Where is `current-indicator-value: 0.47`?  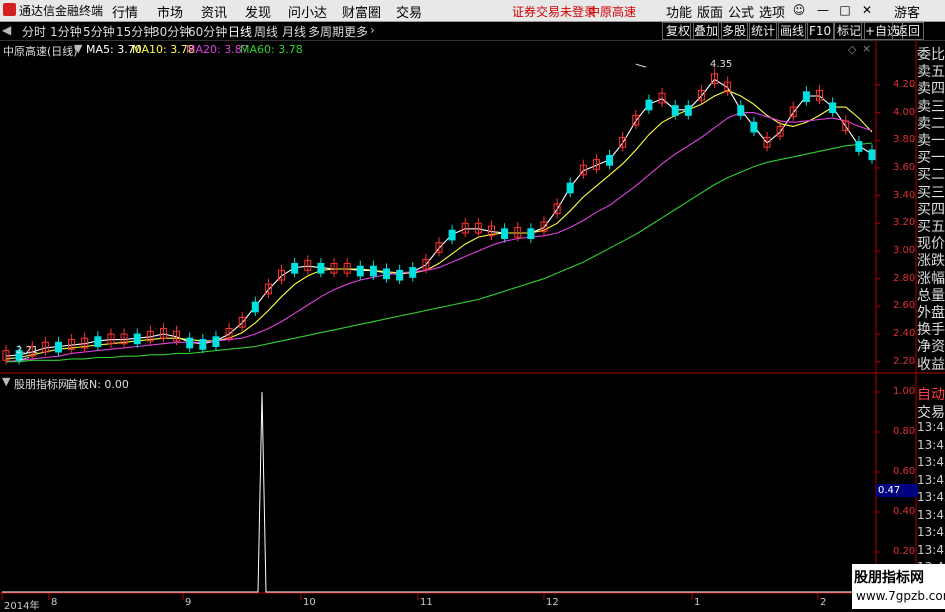 current-indicator-value: 0.47 is located at coordinates (897, 490).